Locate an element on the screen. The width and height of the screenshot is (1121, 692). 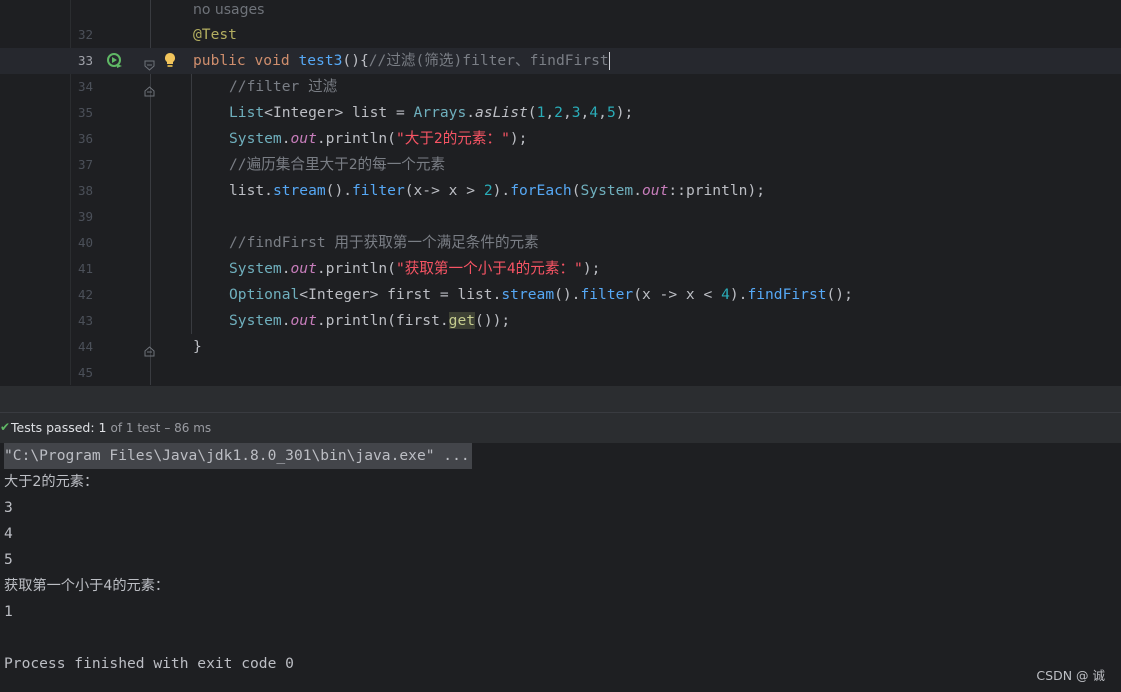
code-line: 36 System.out.println("大于2的元素："); is located at coordinates (560, 139).